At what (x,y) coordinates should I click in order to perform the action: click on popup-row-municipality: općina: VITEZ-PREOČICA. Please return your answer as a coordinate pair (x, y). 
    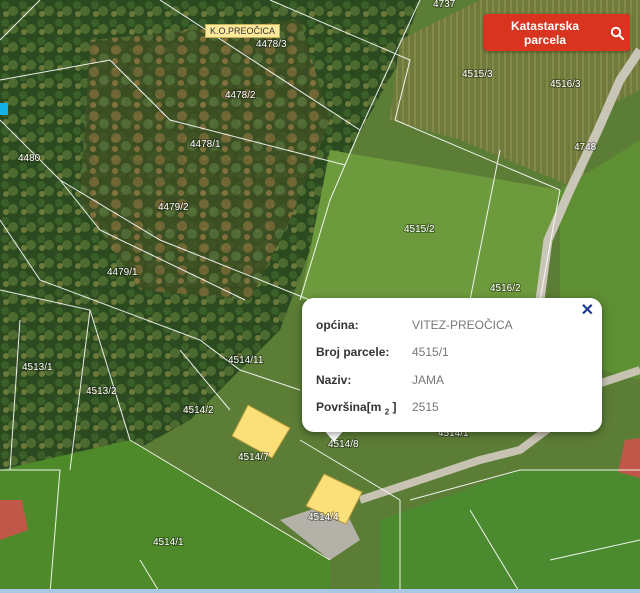
    Looking at the image, I should click on (414, 325).